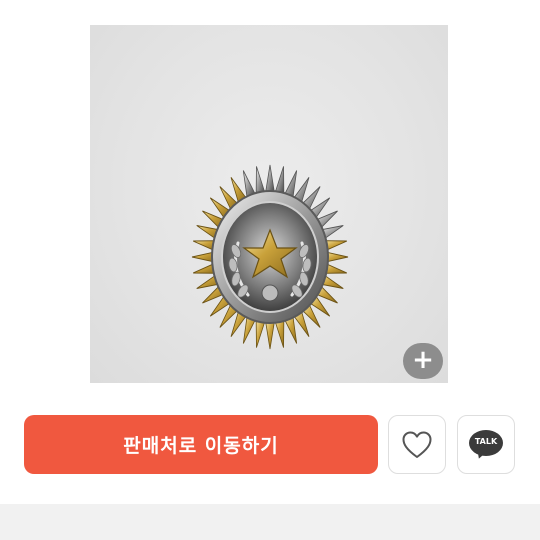 This screenshot has height=540, width=540. I want to click on military-badge-illustration, so click(270, 257).